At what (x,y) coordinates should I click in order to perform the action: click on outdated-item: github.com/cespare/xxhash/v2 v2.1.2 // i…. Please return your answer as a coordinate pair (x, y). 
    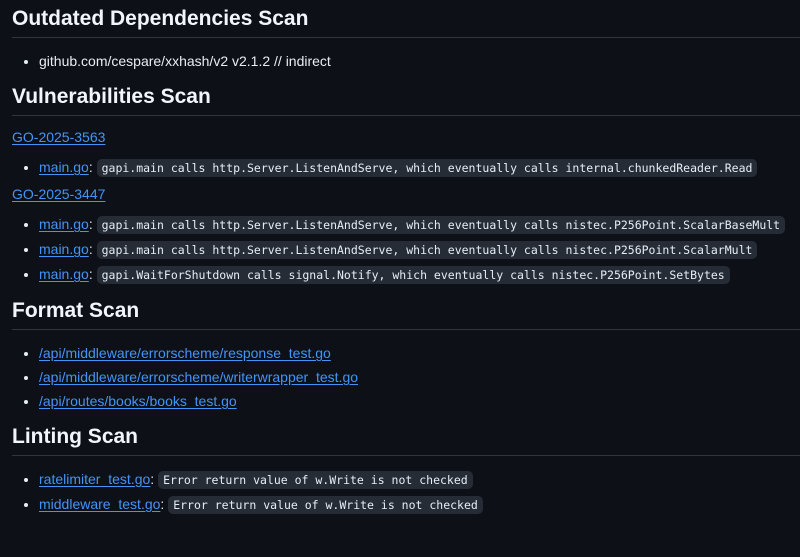
    Looking at the image, I should click on (419, 61).